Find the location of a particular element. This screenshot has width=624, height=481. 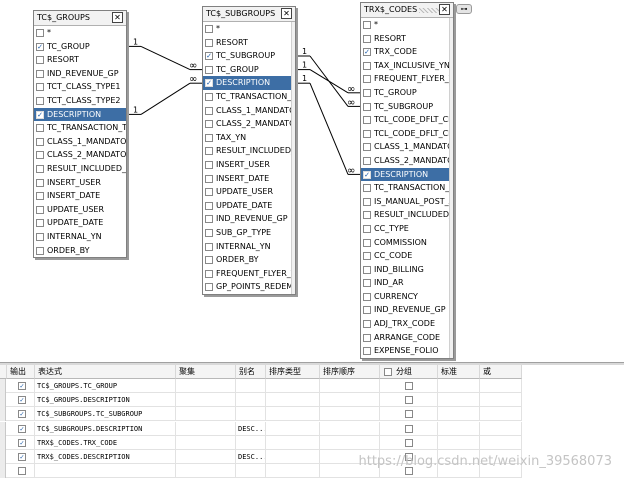

column-row: CLASS_1_MANDATOR is located at coordinates (80, 142).